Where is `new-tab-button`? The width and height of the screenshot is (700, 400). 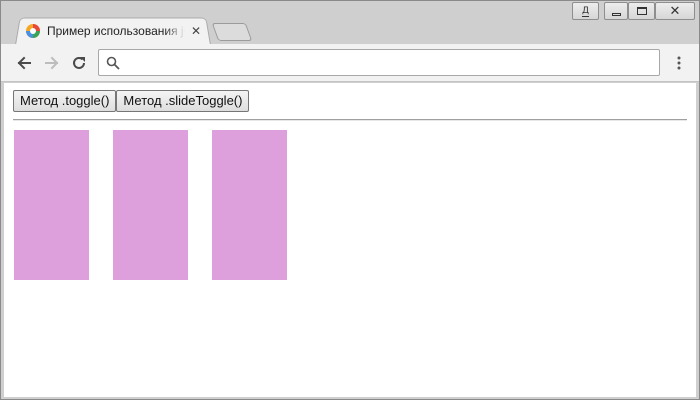
new-tab-button is located at coordinates (232, 32).